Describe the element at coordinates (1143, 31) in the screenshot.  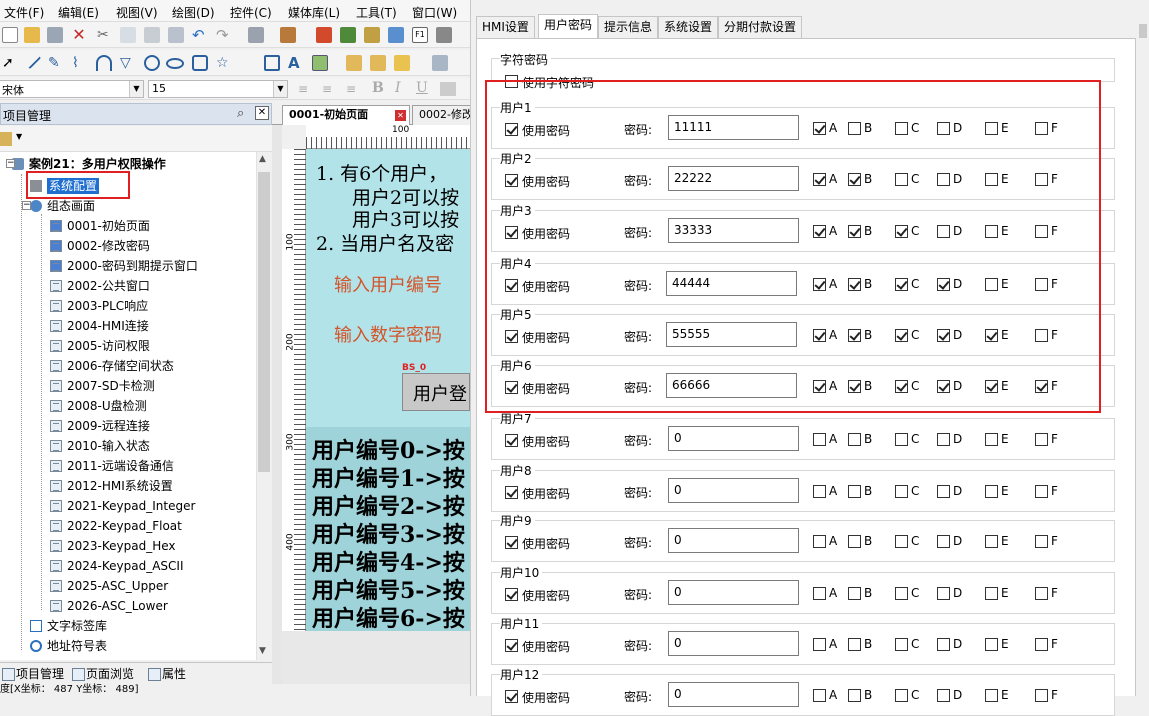
I see `dialog-scroll-thumb` at that location.